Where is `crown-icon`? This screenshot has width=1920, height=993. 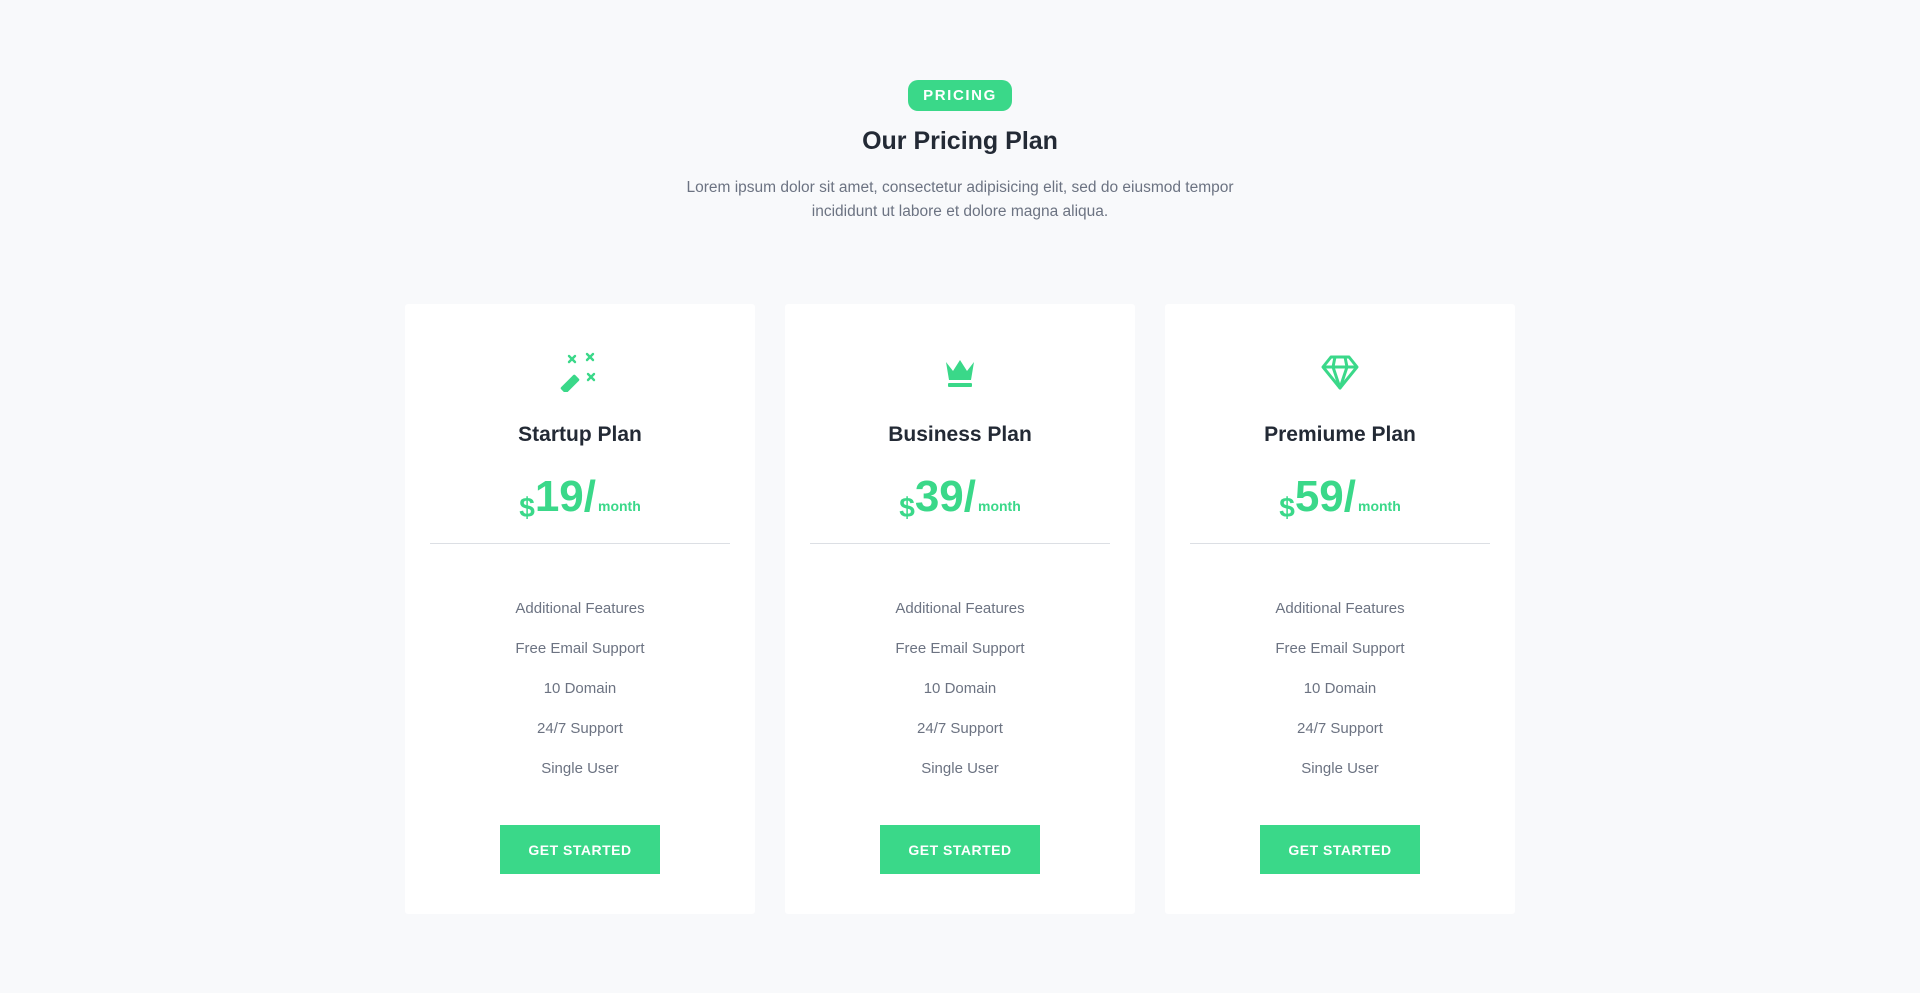
crown-icon is located at coordinates (960, 372).